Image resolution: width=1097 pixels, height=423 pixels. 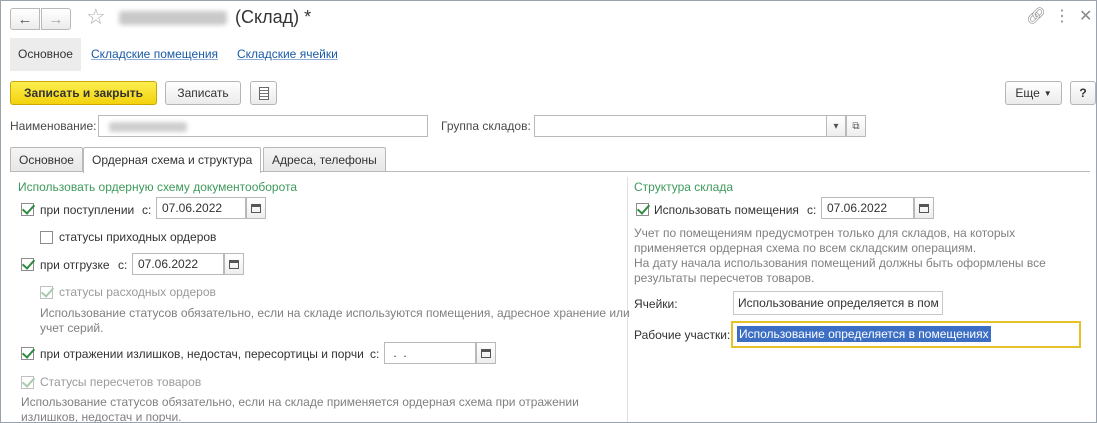 I want to click on title-redacted, so click(x=173, y=18).